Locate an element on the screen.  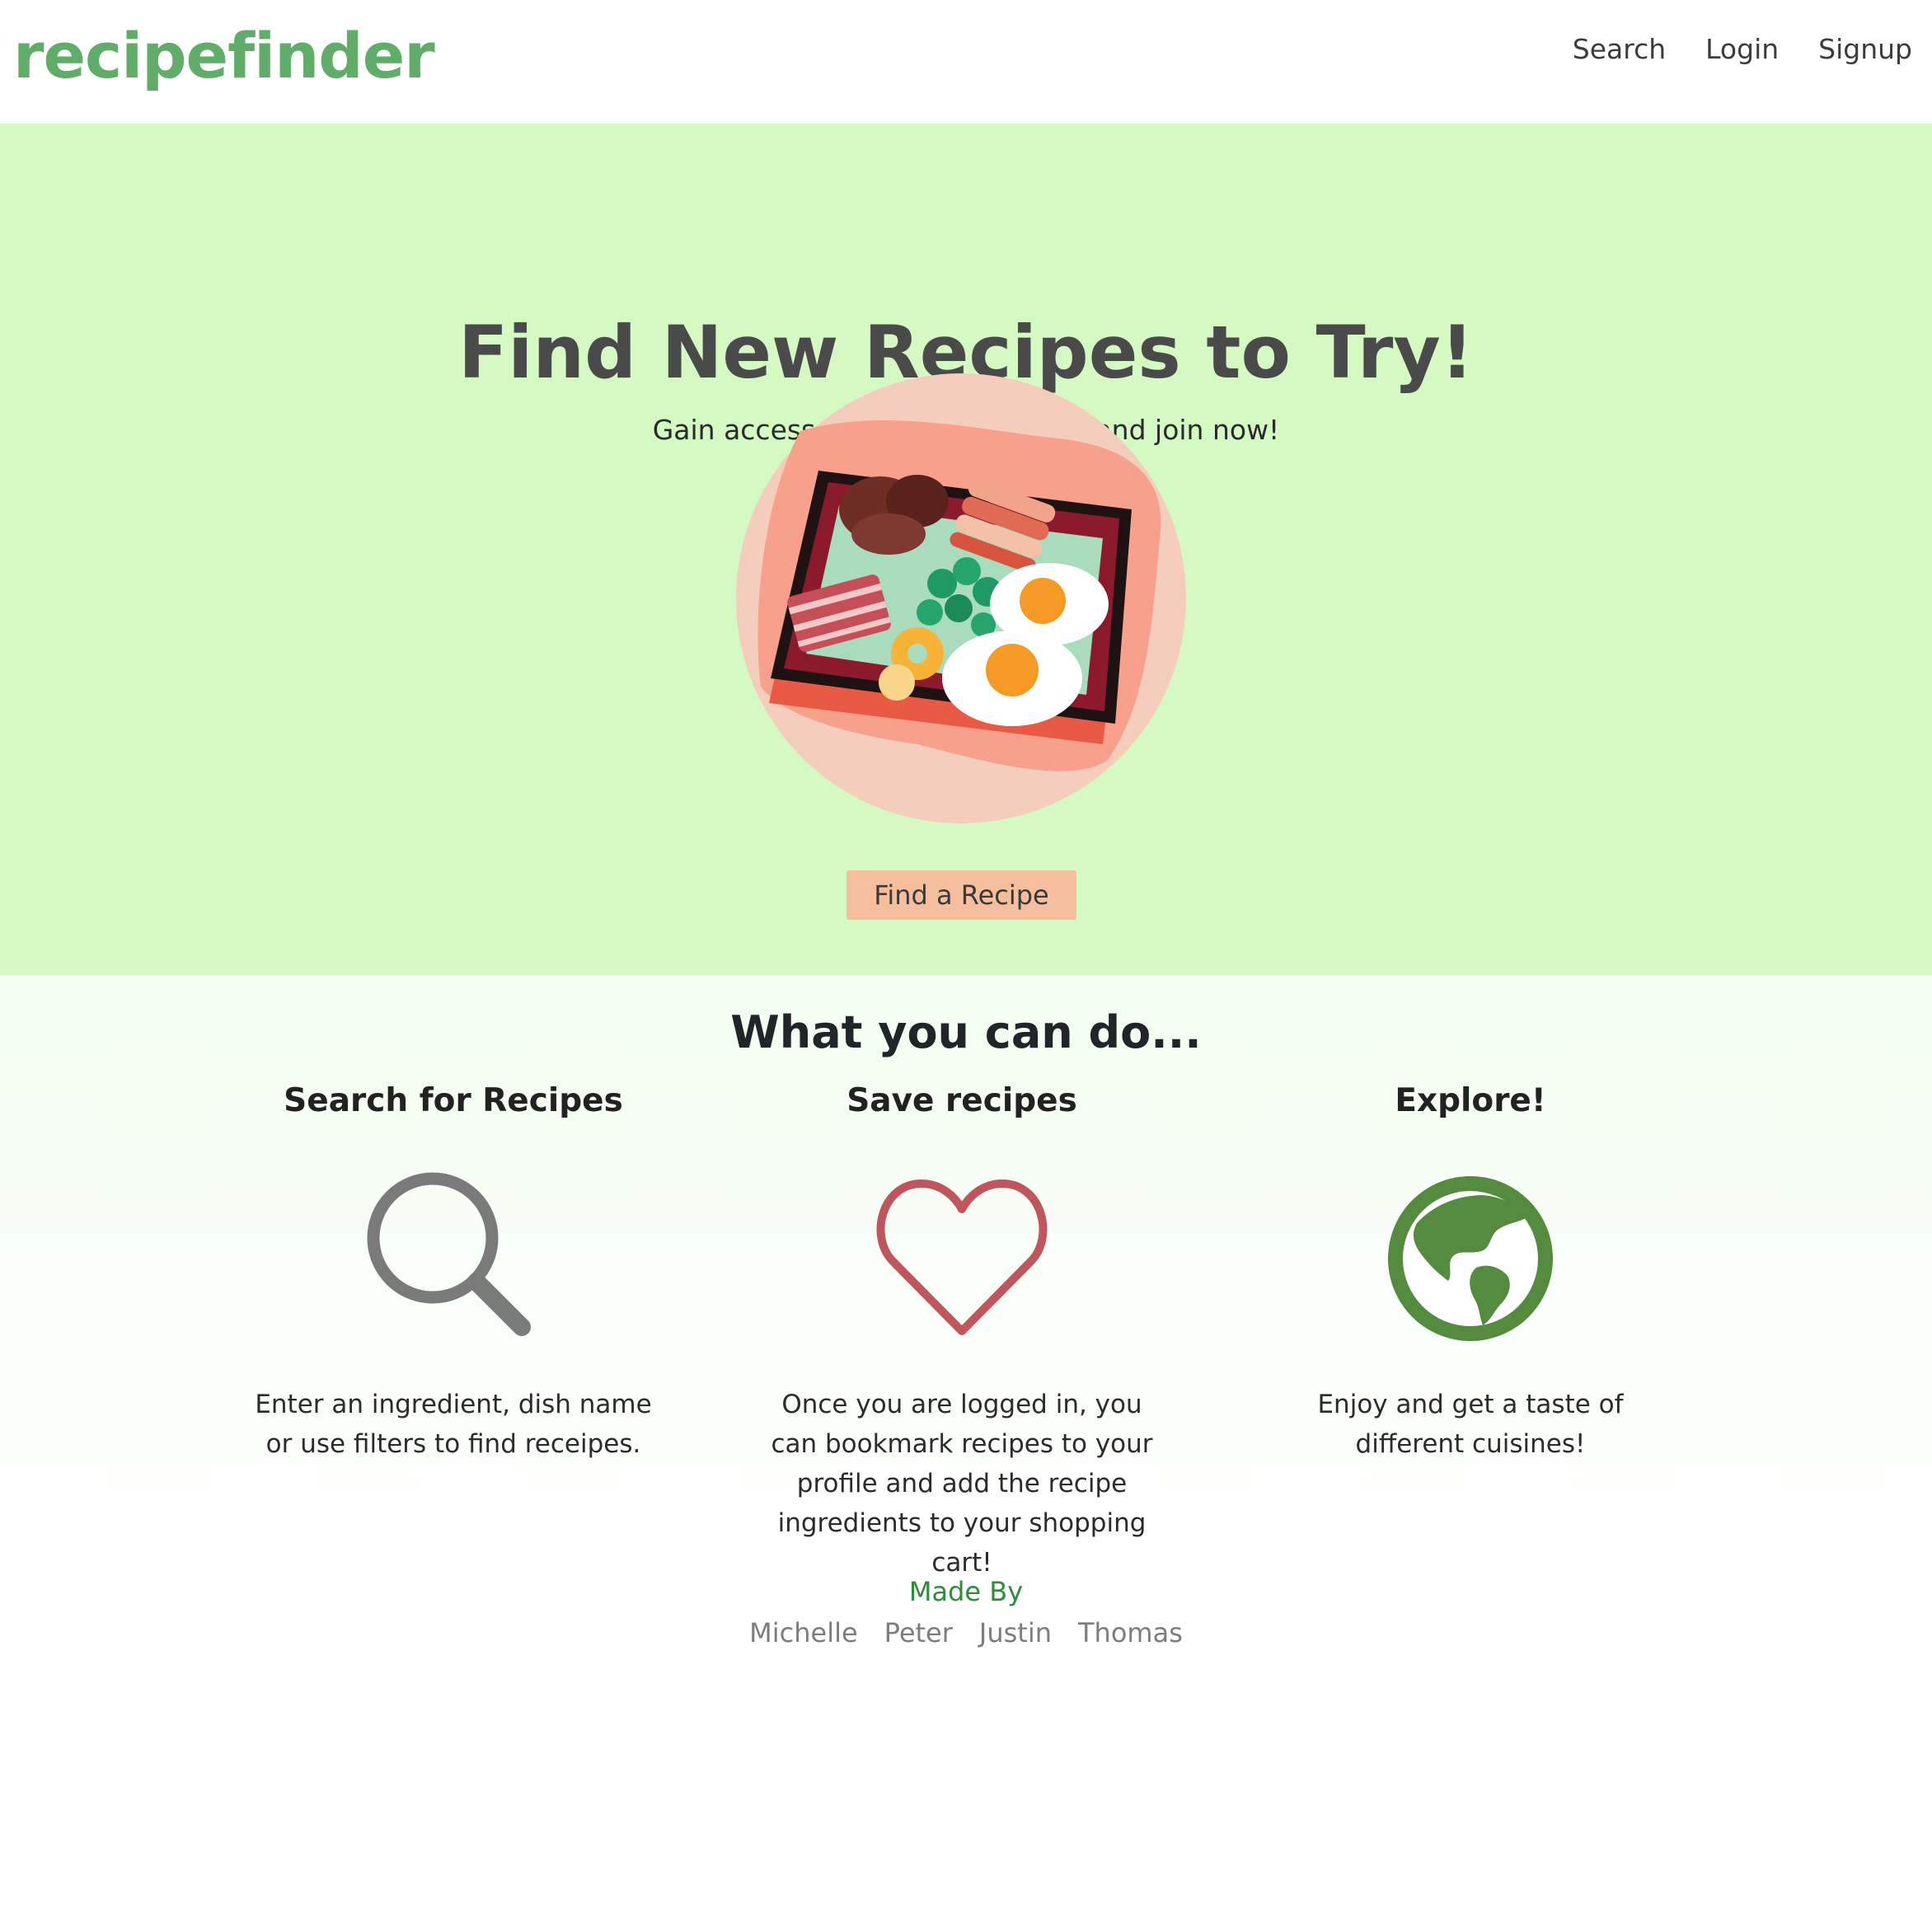
feature-heading: Search for Recipes is located at coordinates (453, 1101).